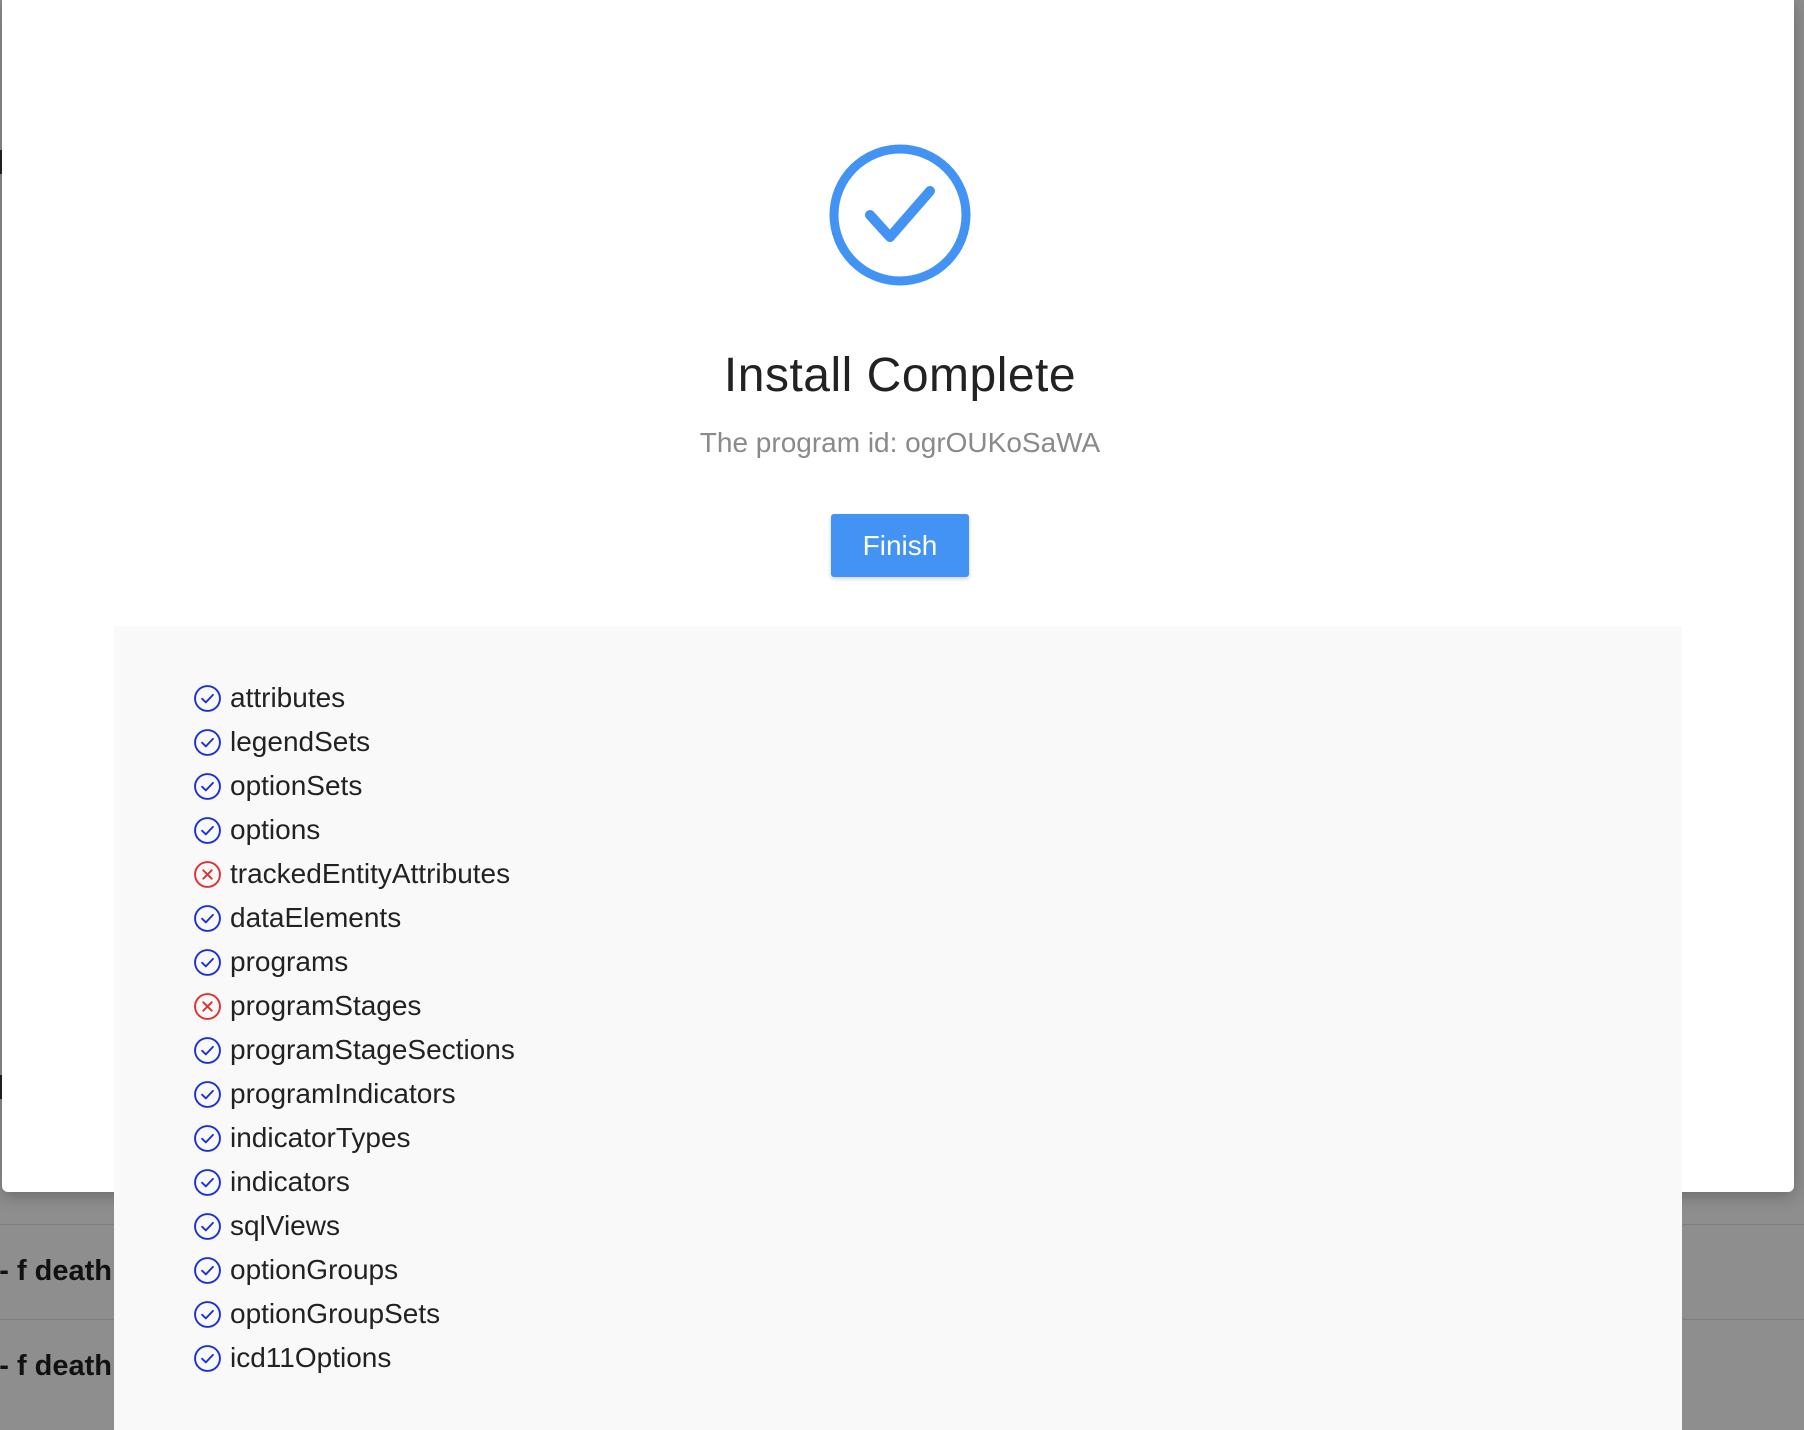 The width and height of the screenshot is (1804, 1430). What do you see at coordinates (285, 1225) in the screenshot?
I see `result-label: sqlViews` at bounding box center [285, 1225].